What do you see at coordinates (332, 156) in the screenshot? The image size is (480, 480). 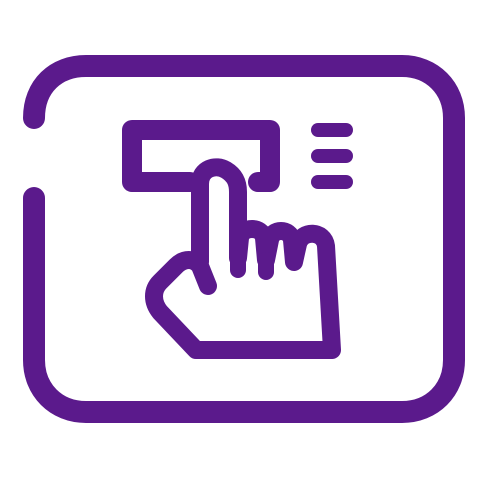 I see `text-lines` at bounding box center [332, 156].